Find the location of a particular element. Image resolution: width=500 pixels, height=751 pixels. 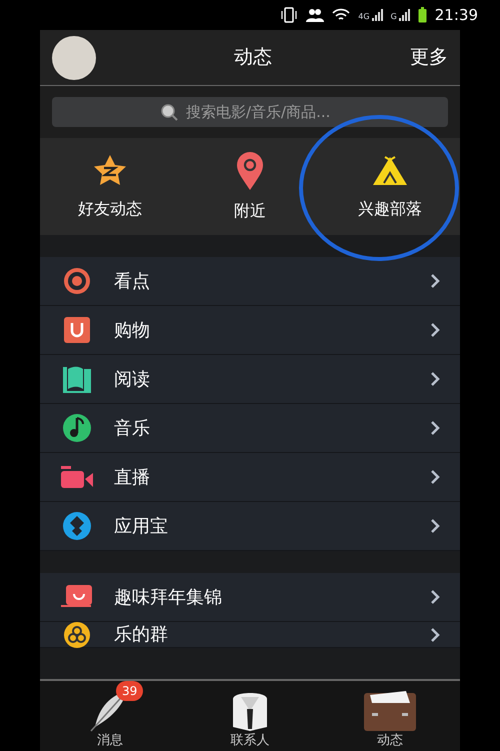

more-button: 更多 is located at coordinates (429, 57).